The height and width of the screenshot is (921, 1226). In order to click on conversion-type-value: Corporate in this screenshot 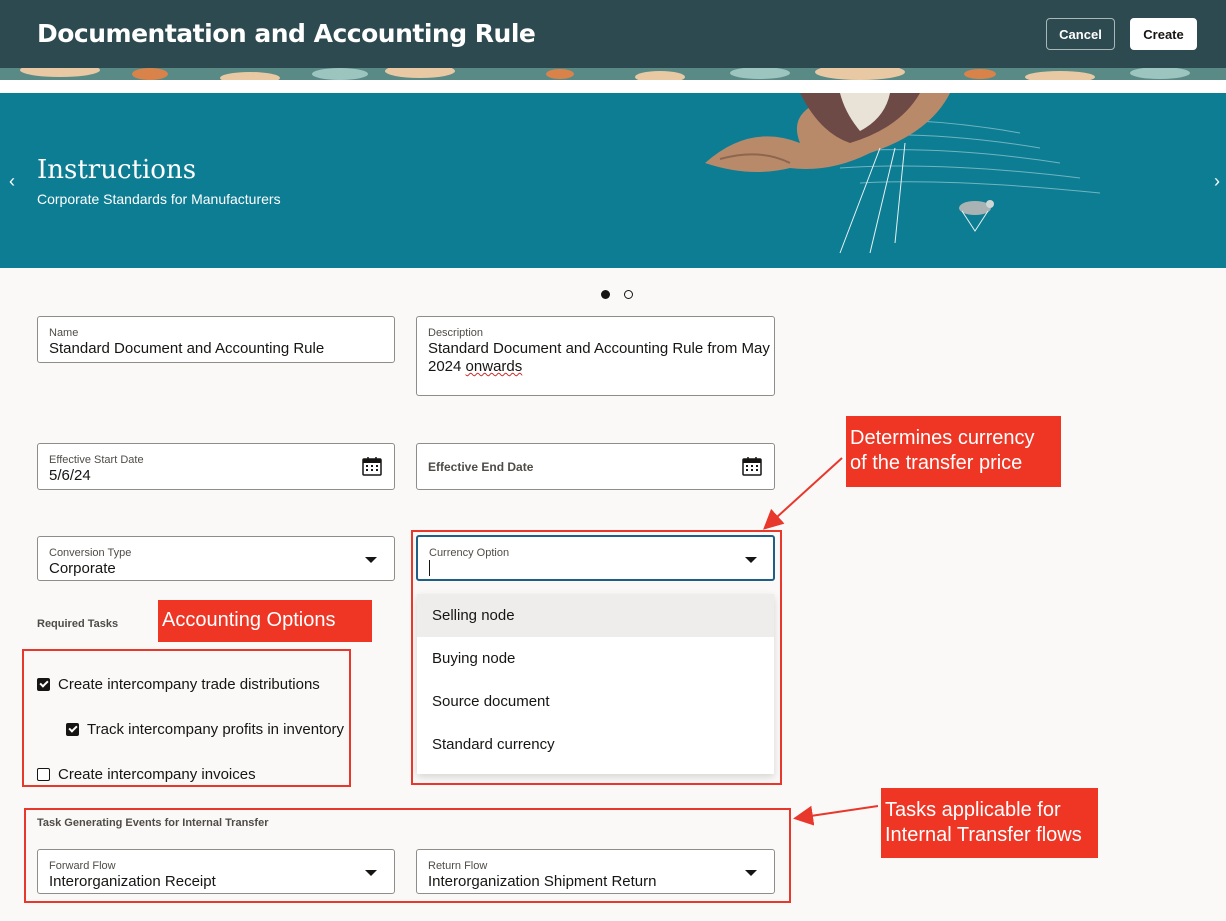, I will do `click(82, 568)`.